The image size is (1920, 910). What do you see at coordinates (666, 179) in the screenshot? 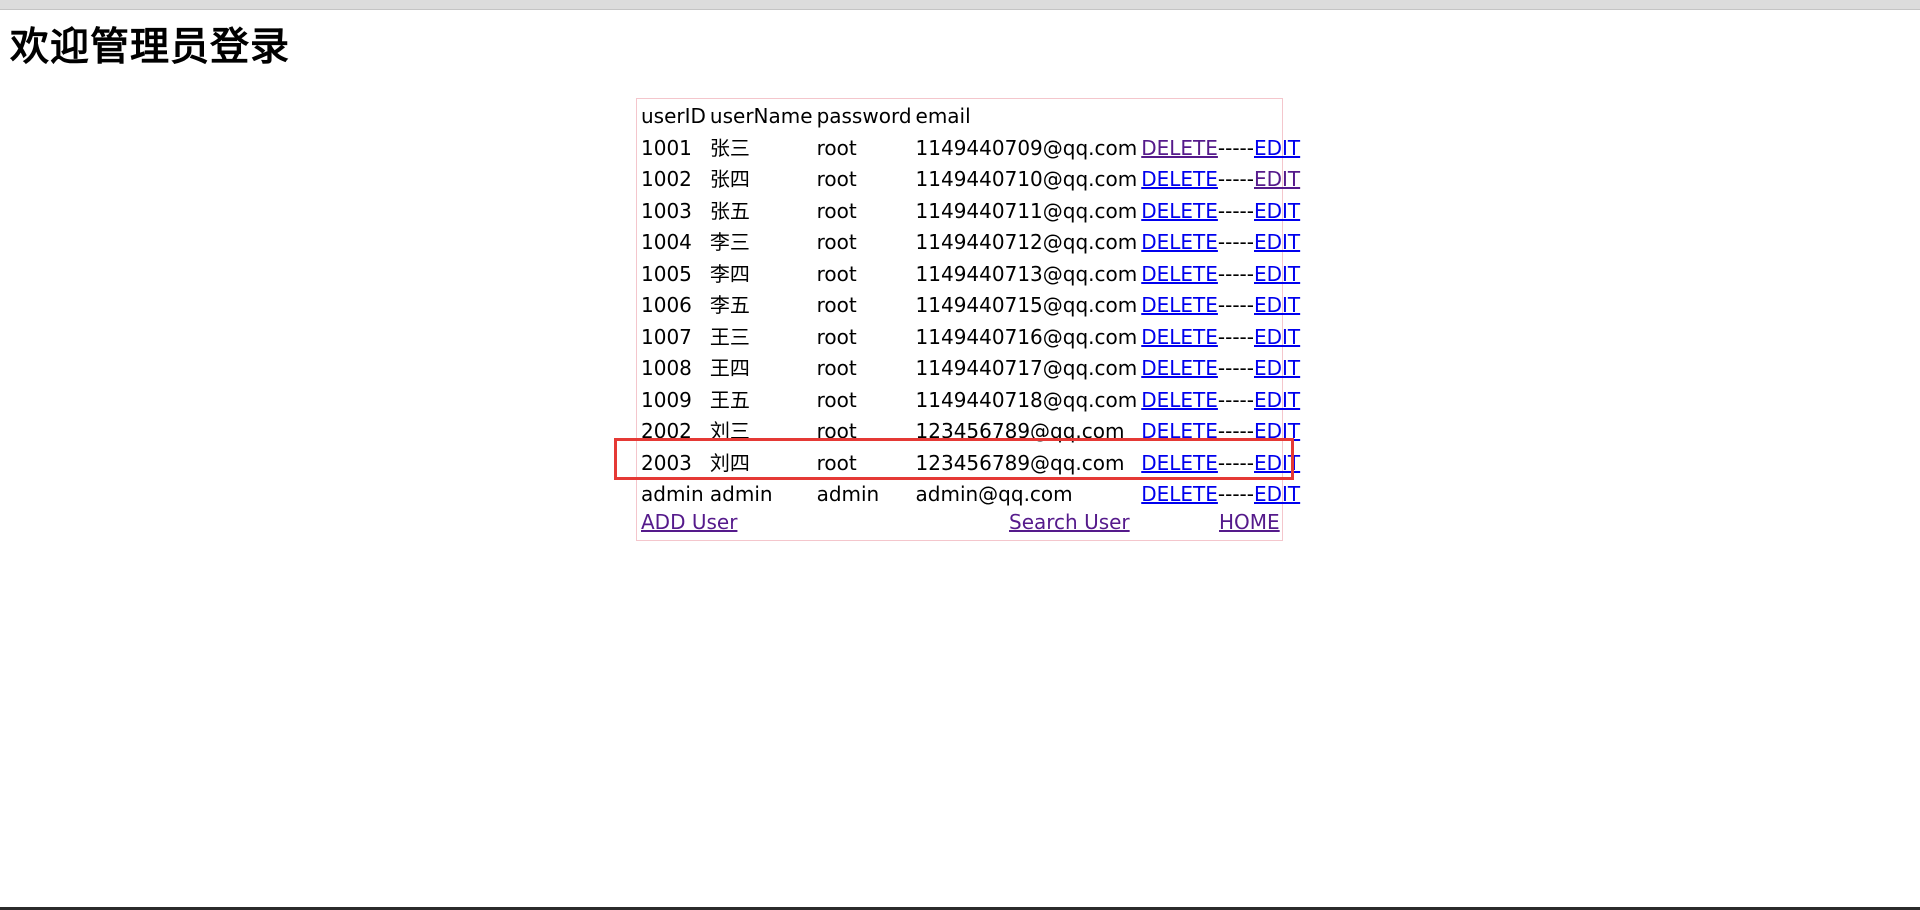
I see `cell-userid: 1002` at bounding box center [666, 179].